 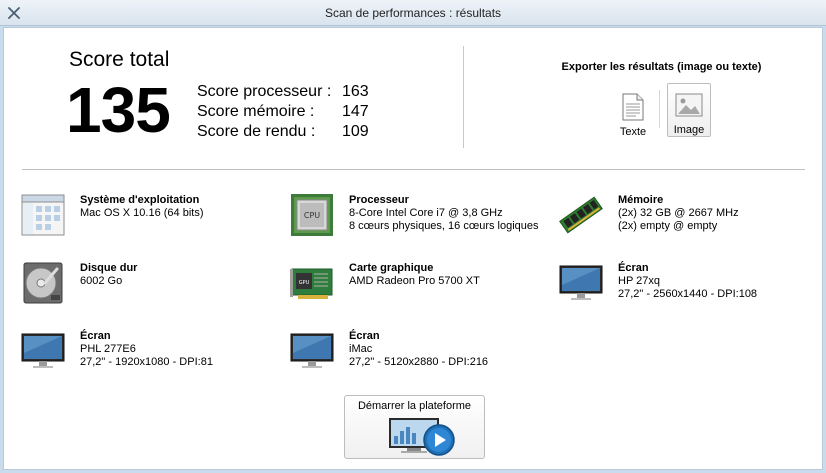 What do you see at coordinates (678, 213) in the screenshot?
I see `hw-memory-line1: (2x) 32 GB @ 2667 MHz` at bounding box center [678, 213].